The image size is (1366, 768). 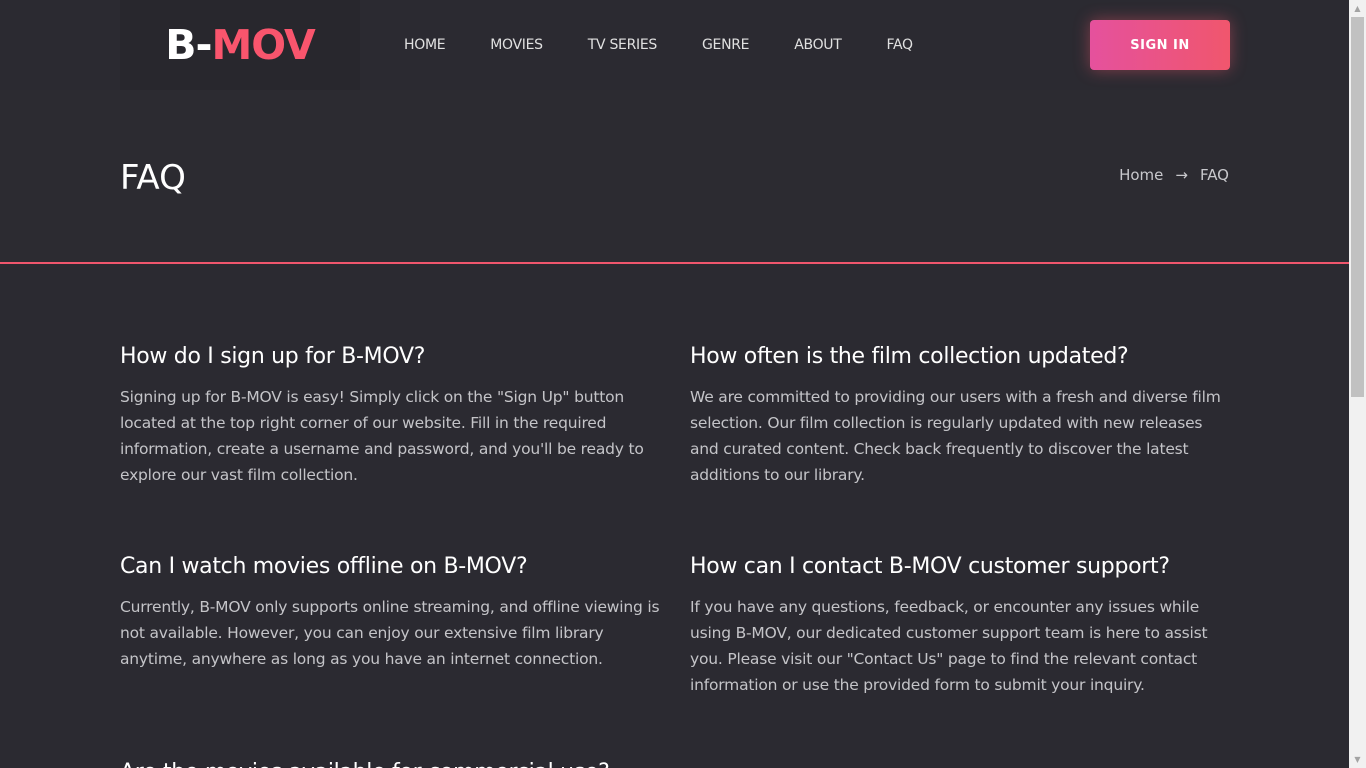 I want to click on nav-about: ABOUT, so click(x=818, y=45).